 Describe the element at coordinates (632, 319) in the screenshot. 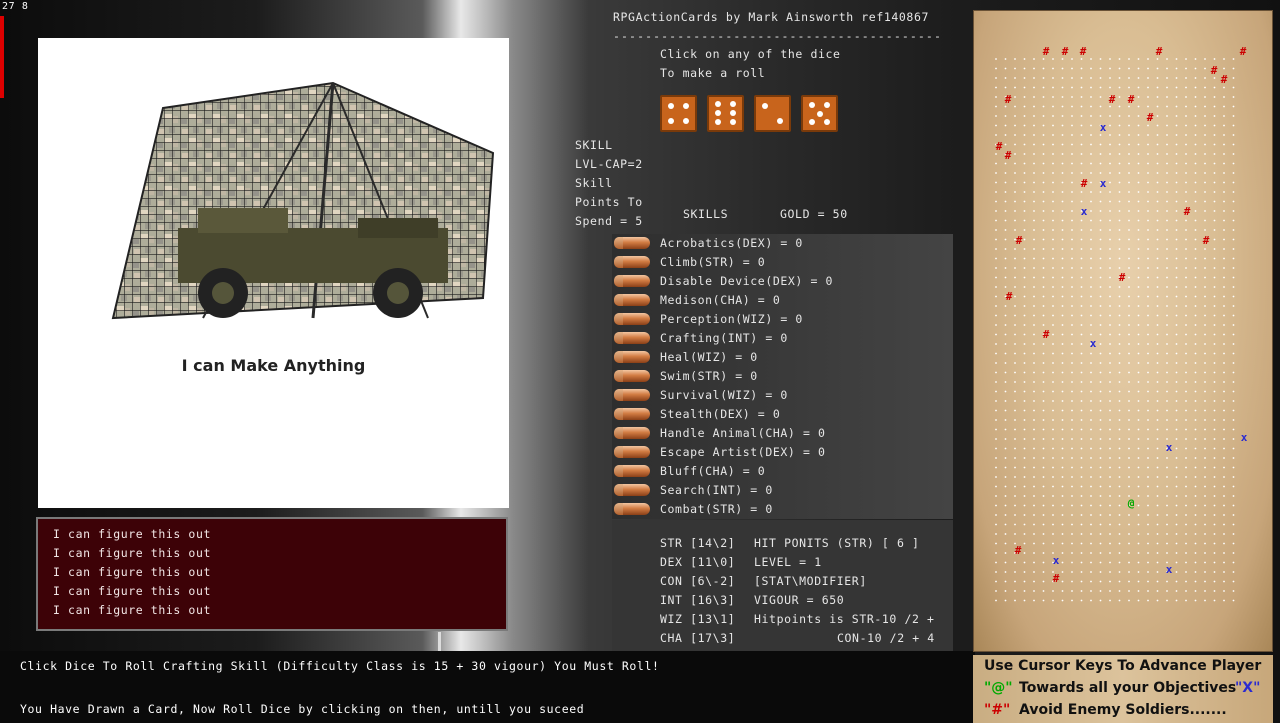

I see `bullet-icon` at that location.